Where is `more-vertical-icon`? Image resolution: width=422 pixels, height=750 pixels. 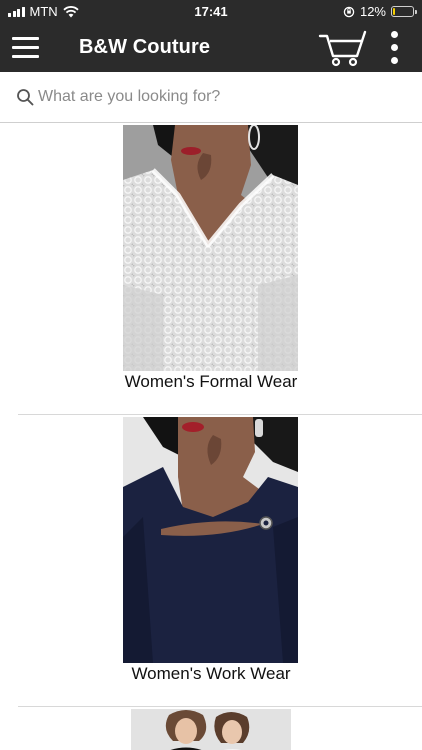
more-vertical-icon is located at coordinates (394, 34).